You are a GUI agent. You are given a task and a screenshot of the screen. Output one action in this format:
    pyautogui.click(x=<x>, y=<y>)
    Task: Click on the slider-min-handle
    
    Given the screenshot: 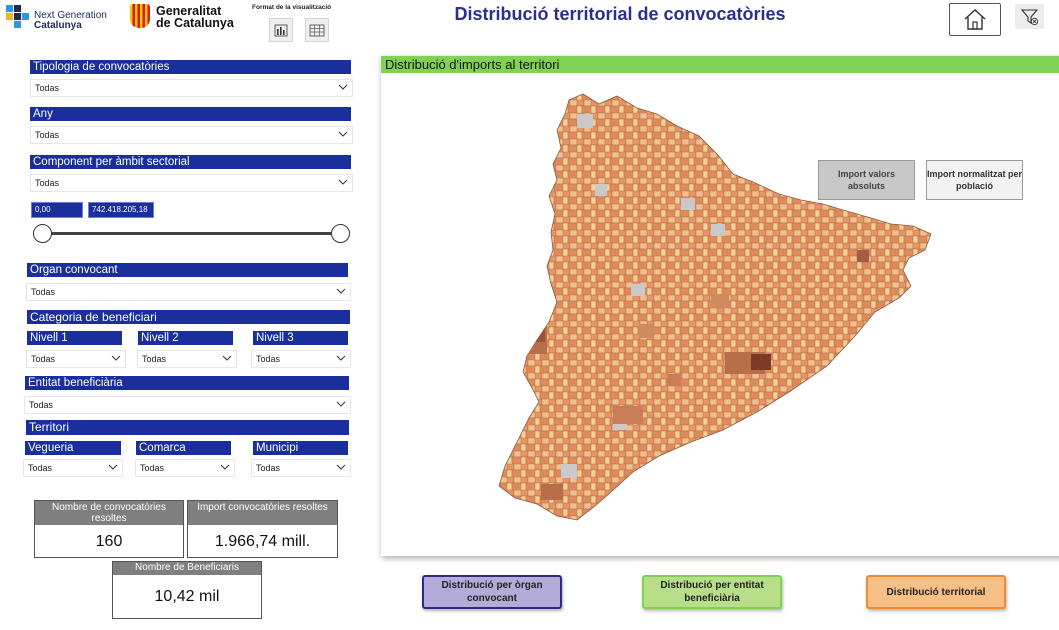 What is the action you would take?
    pyautogui.click(x=42, y=233)
    